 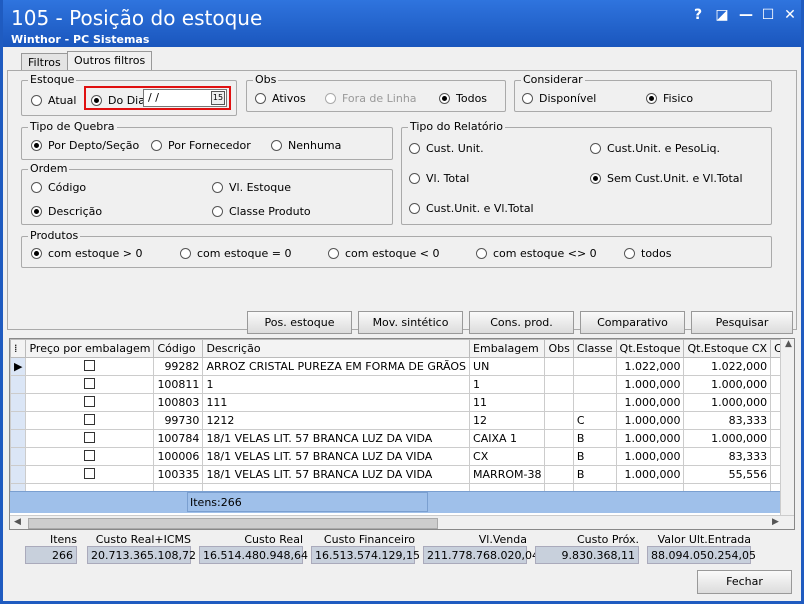 What do you see at coordinates (559, 98) in the screenshot?
I see `radio-disponivel: Disponível` at bounding box center [559, 98].